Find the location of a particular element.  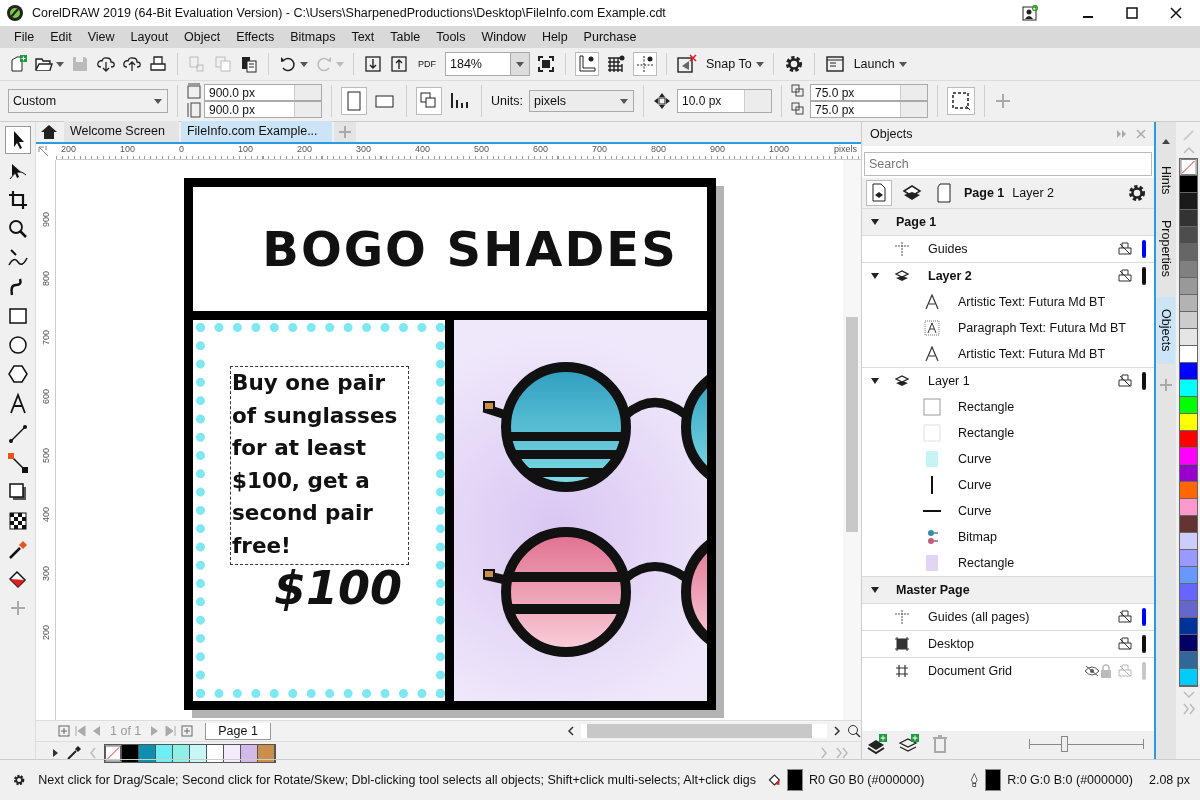

connector-tool-icon is located at coordinates (17, 463).